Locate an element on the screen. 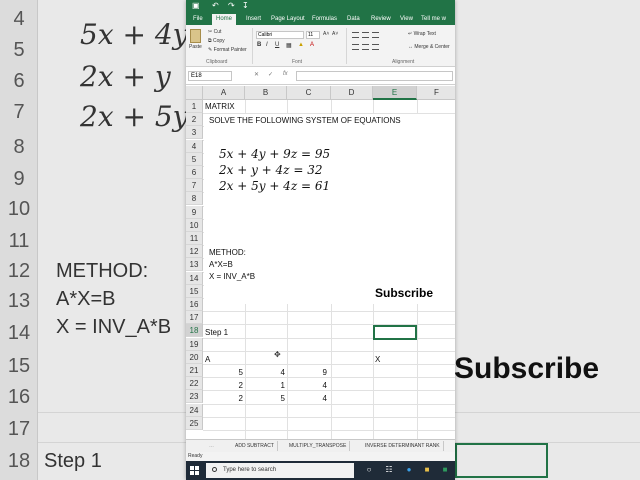 This screenshot has height=480, width=640. insert-function-button: fx is located at coordinates (285, 74).